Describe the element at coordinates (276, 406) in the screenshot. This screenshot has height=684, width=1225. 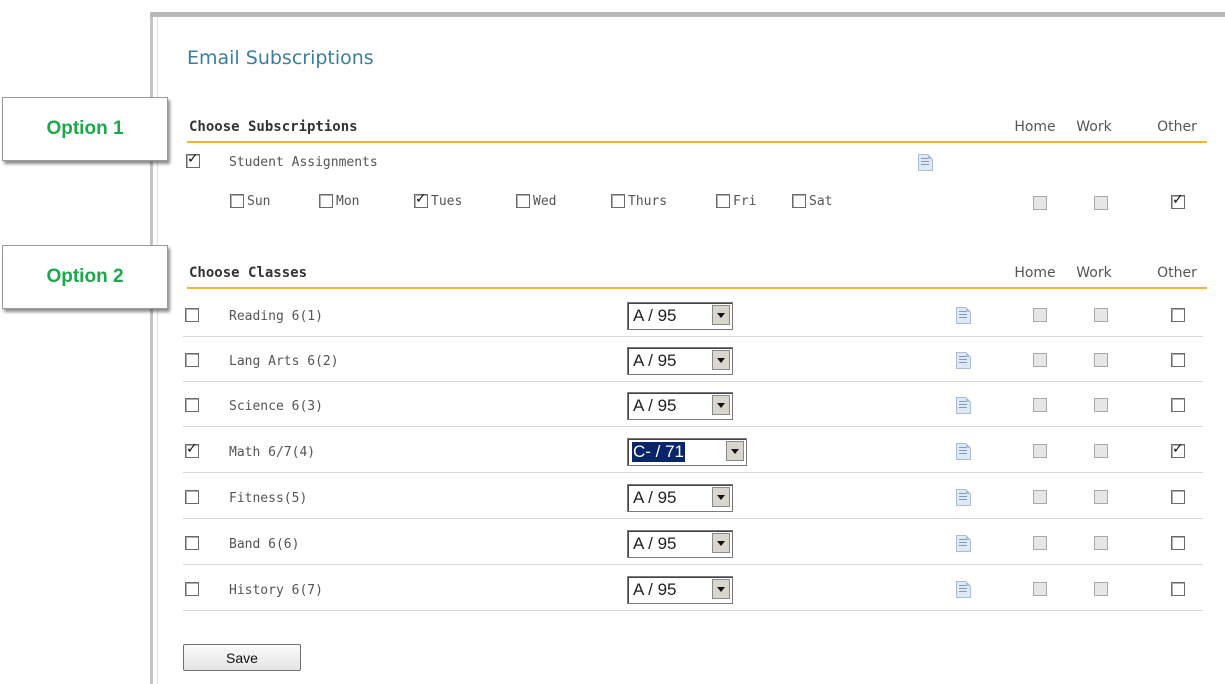
I see `class-name: Science 6(3)` at that location.